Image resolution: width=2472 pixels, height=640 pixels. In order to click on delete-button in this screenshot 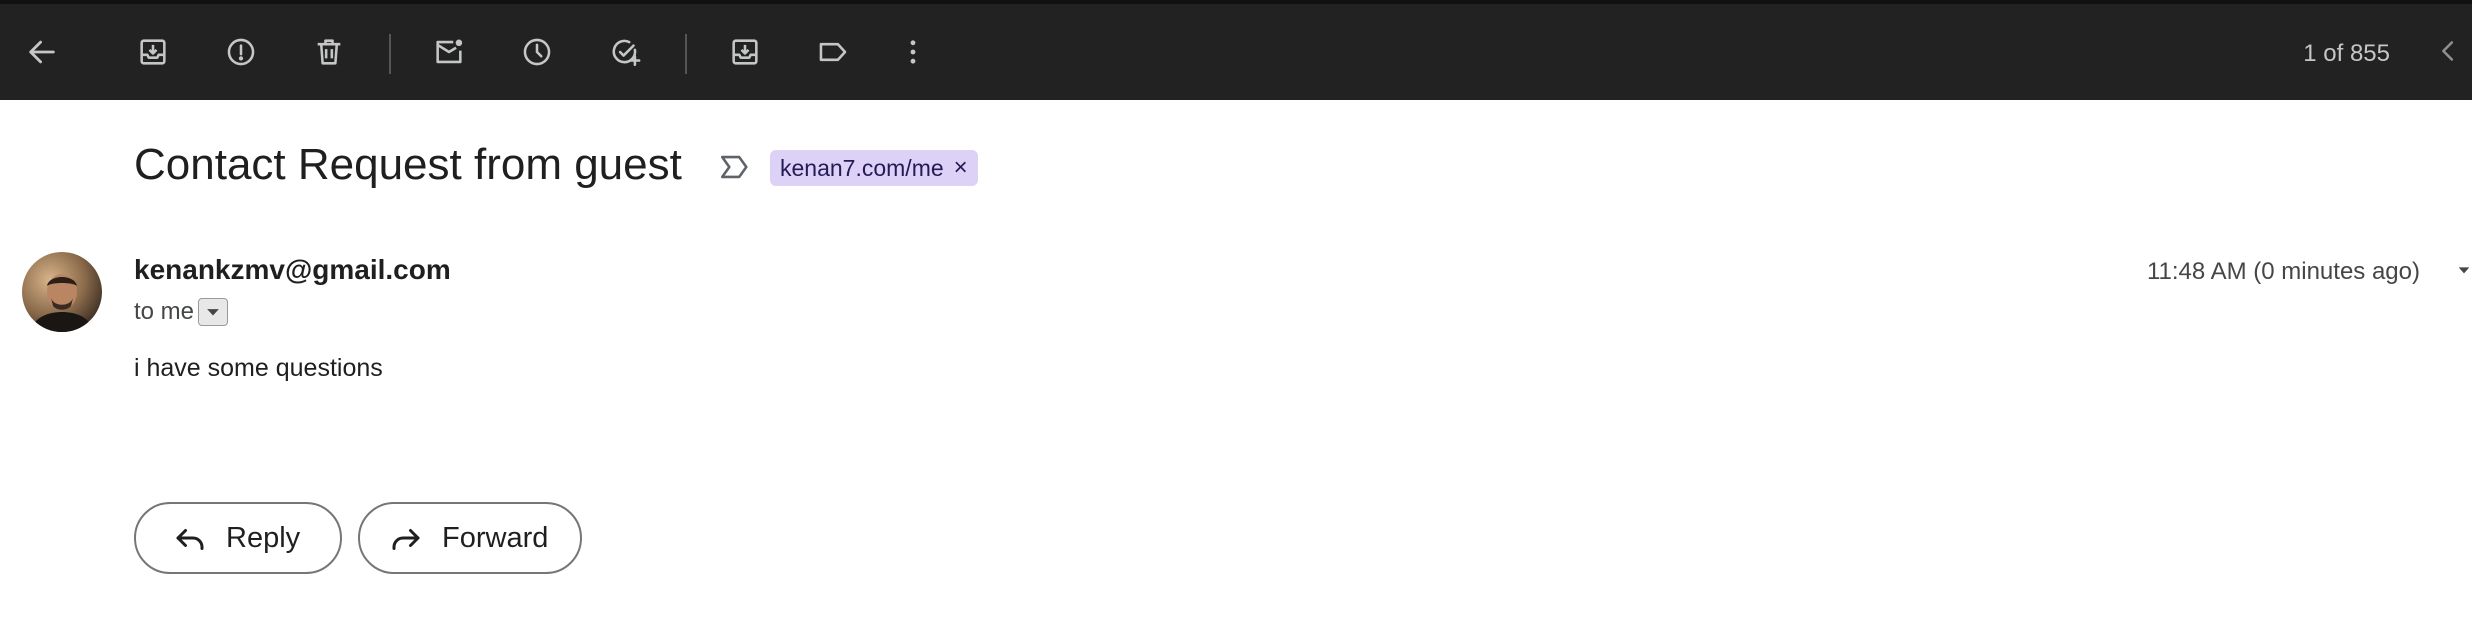, I will do `click(329, 52)`.